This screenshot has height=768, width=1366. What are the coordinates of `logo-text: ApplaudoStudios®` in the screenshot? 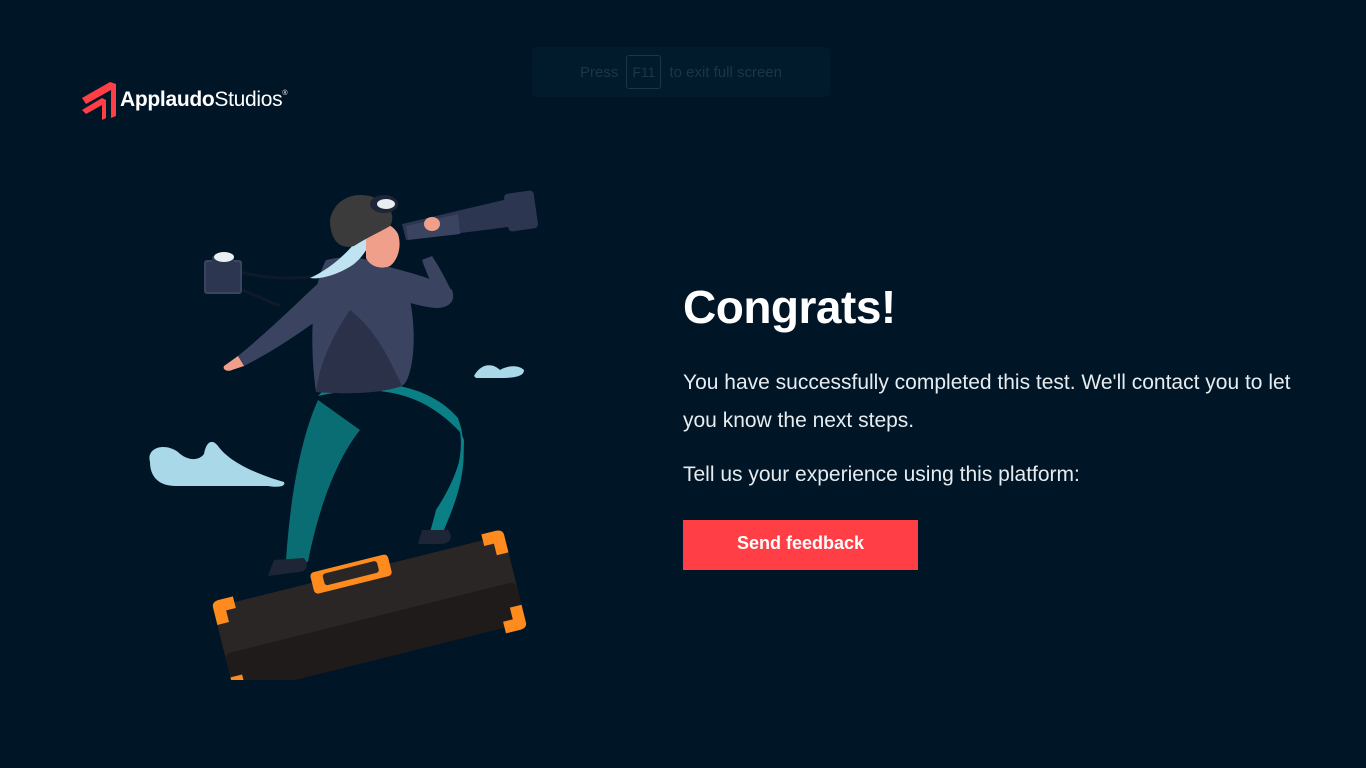 It's located at (204, 100).